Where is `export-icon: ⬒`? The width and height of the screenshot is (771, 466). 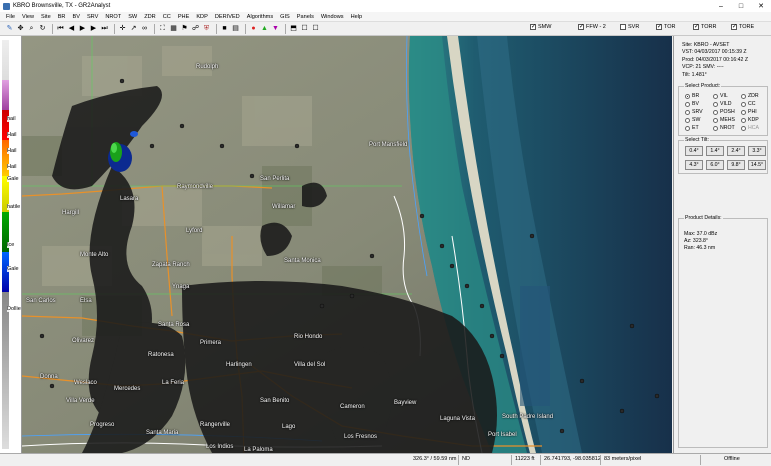
export-icon: ⬒ is located at coordinates (293, 28).